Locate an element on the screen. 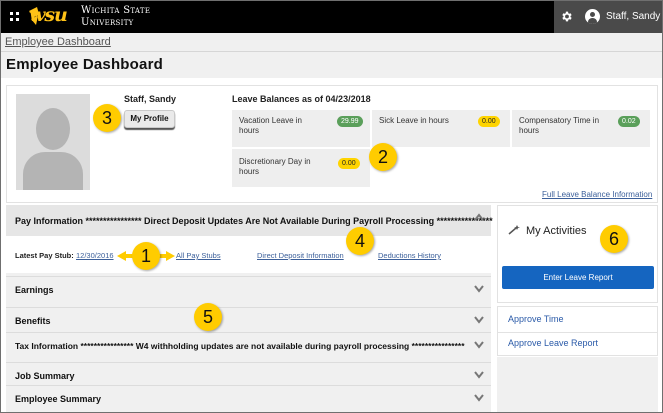 The width and height of the screenshot is (663, 413). my-profile-button: My Profile is located at coordinates (149, 119).